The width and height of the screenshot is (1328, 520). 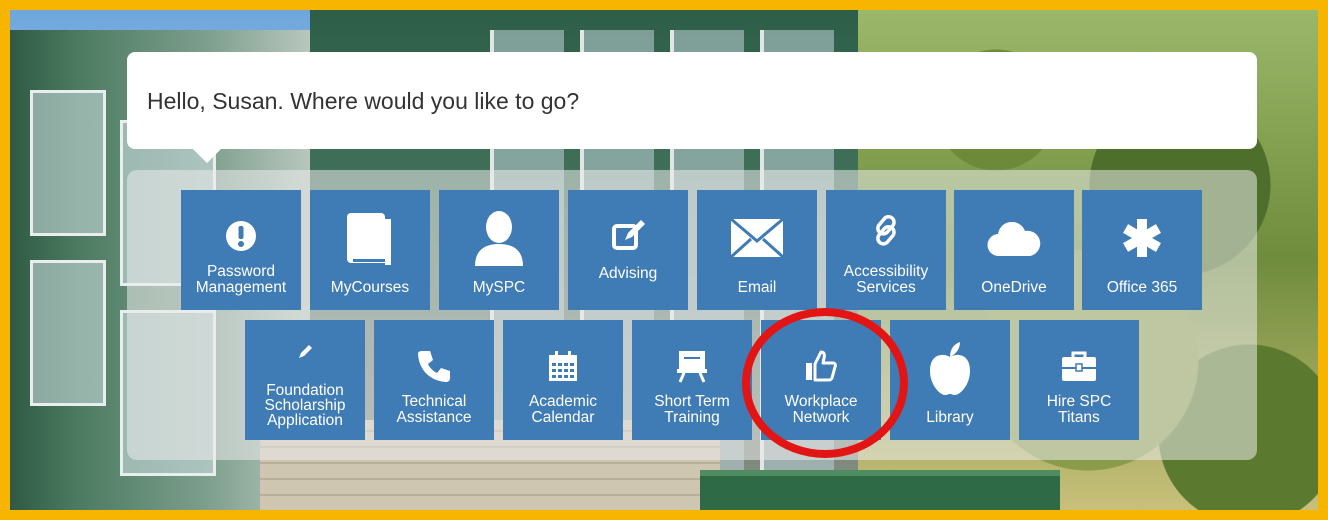 What do you see at coordinates (692, 366) in the screenshot?
I see `presentation-icon` at bounding box center [692, 366].